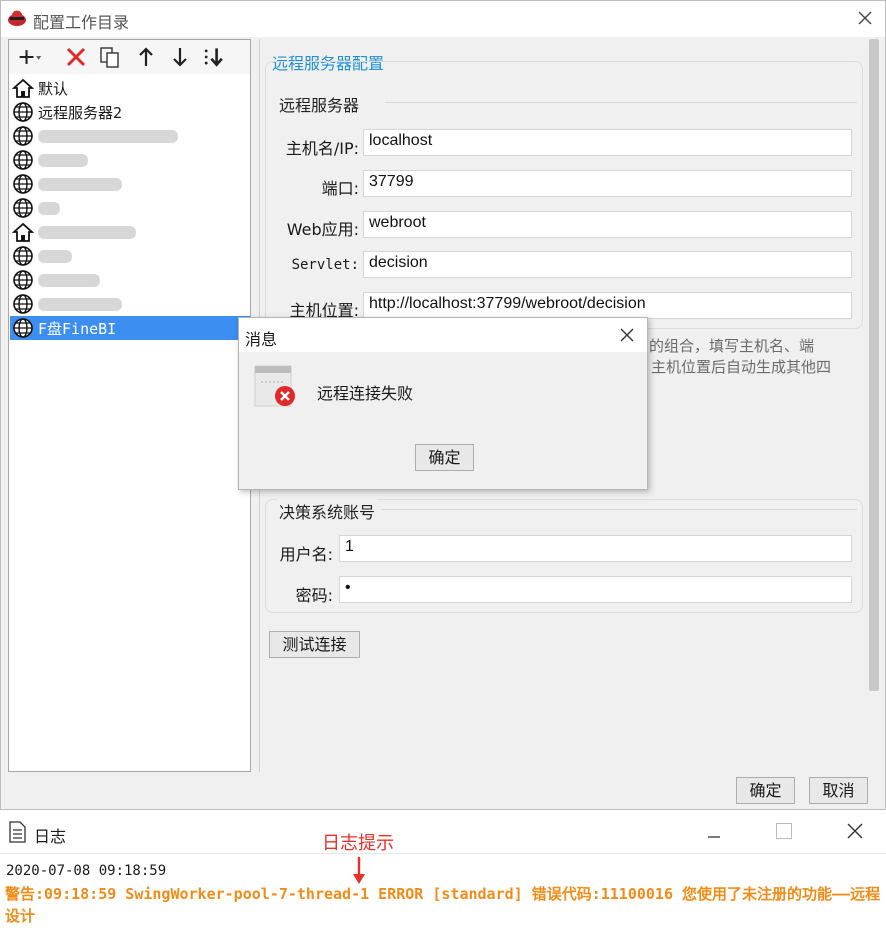  What do you see at coordinates (80, 113) in the screenshot?
I see `tree-item-label: 远程服务器2` at bounding box center [80, 113].